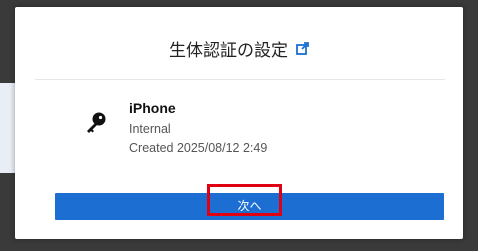 The height and width of the screenshot is (251, 478). Describe the element at coordinates (152, 108) in the screenshot. I see `device-name: iPhone` at that location.